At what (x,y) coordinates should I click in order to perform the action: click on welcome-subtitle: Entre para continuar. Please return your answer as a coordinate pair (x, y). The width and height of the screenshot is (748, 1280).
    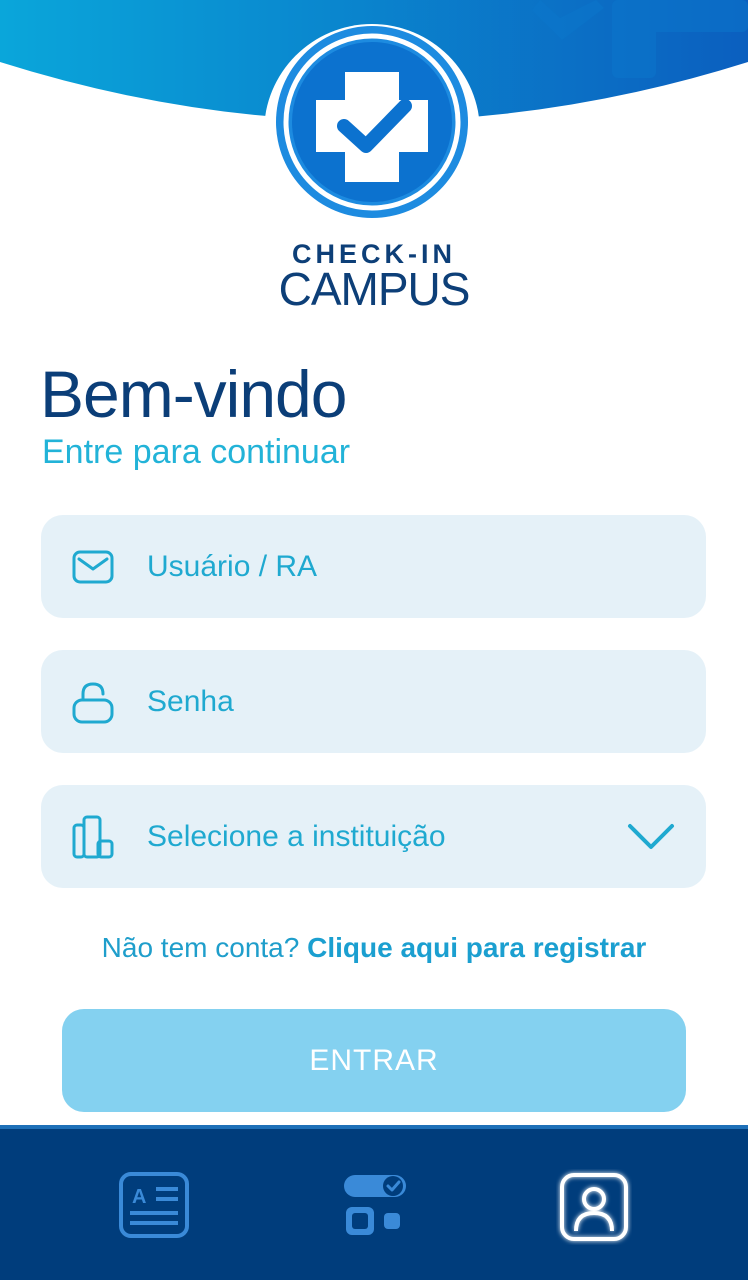
    Looking at the image, I should click on (196, 452).